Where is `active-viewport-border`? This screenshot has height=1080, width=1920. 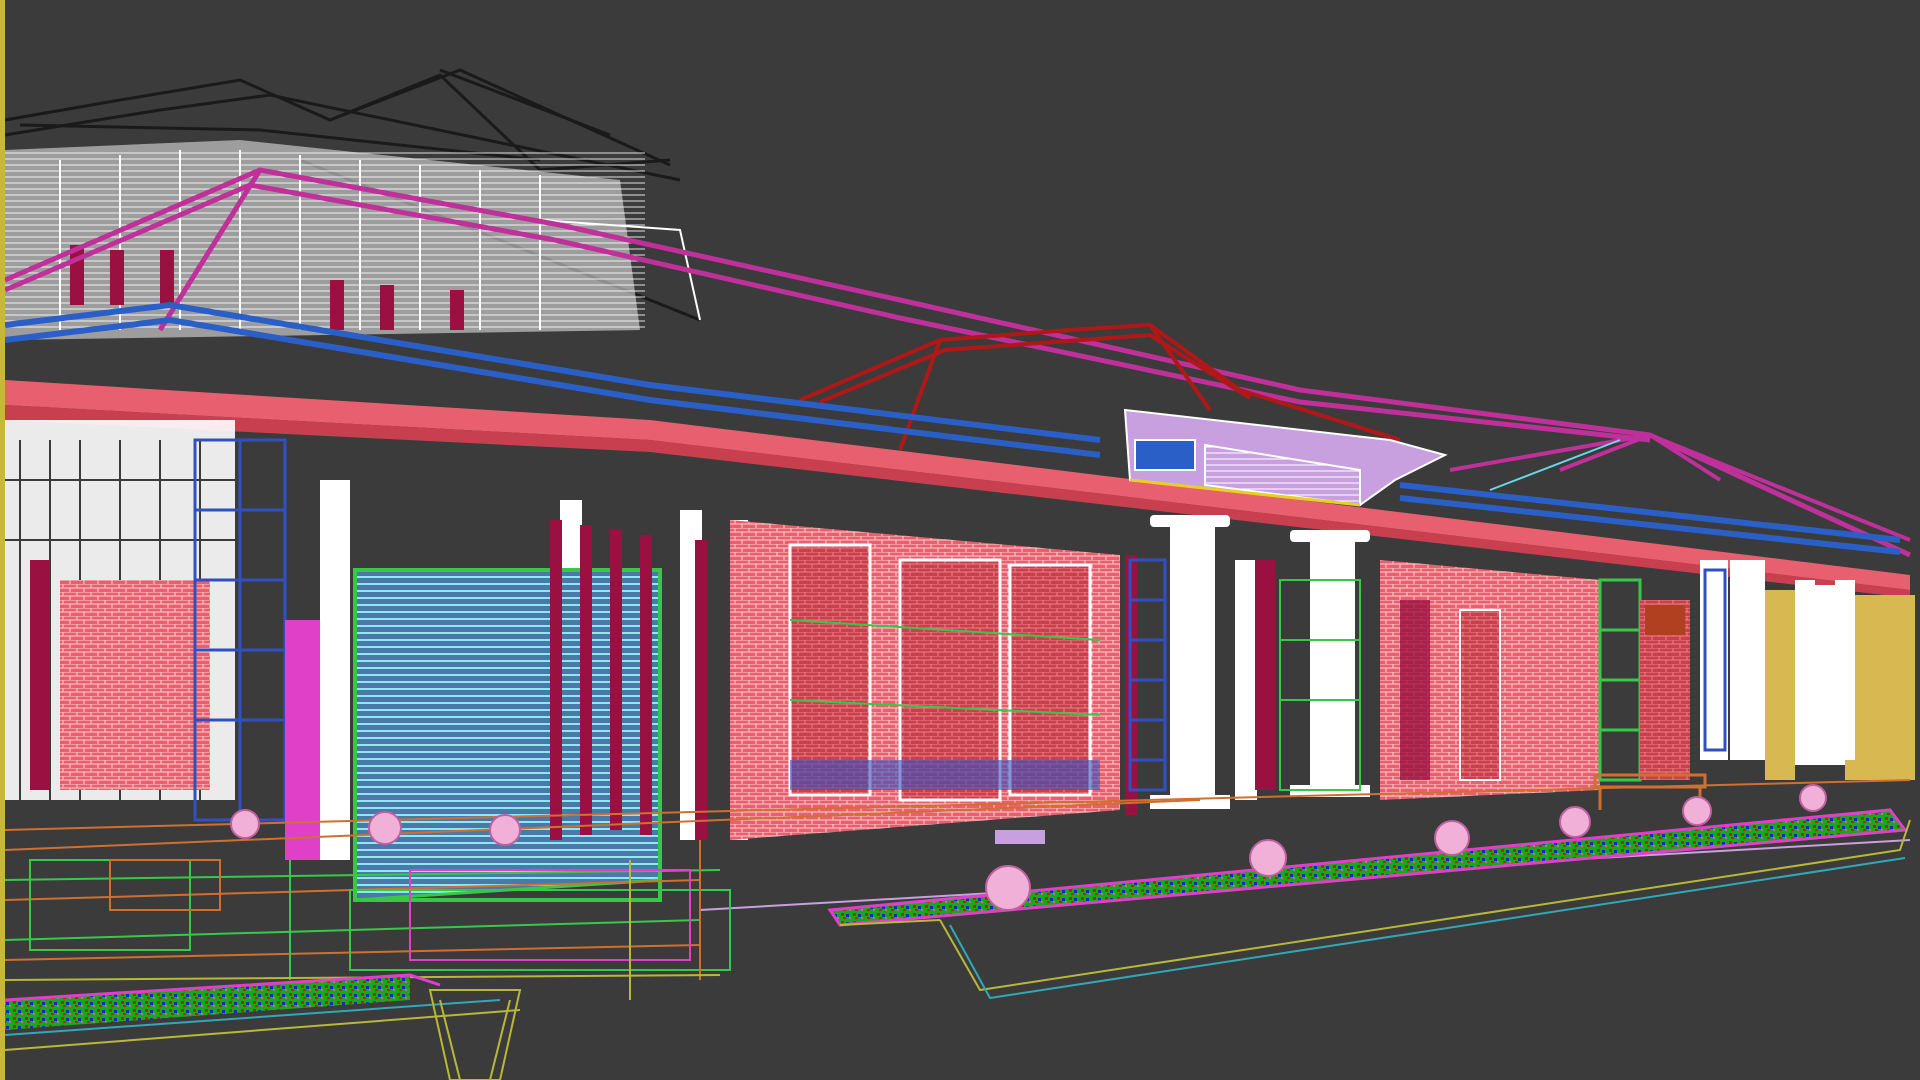
active-viewport-border is located at coordinates (2, 540).